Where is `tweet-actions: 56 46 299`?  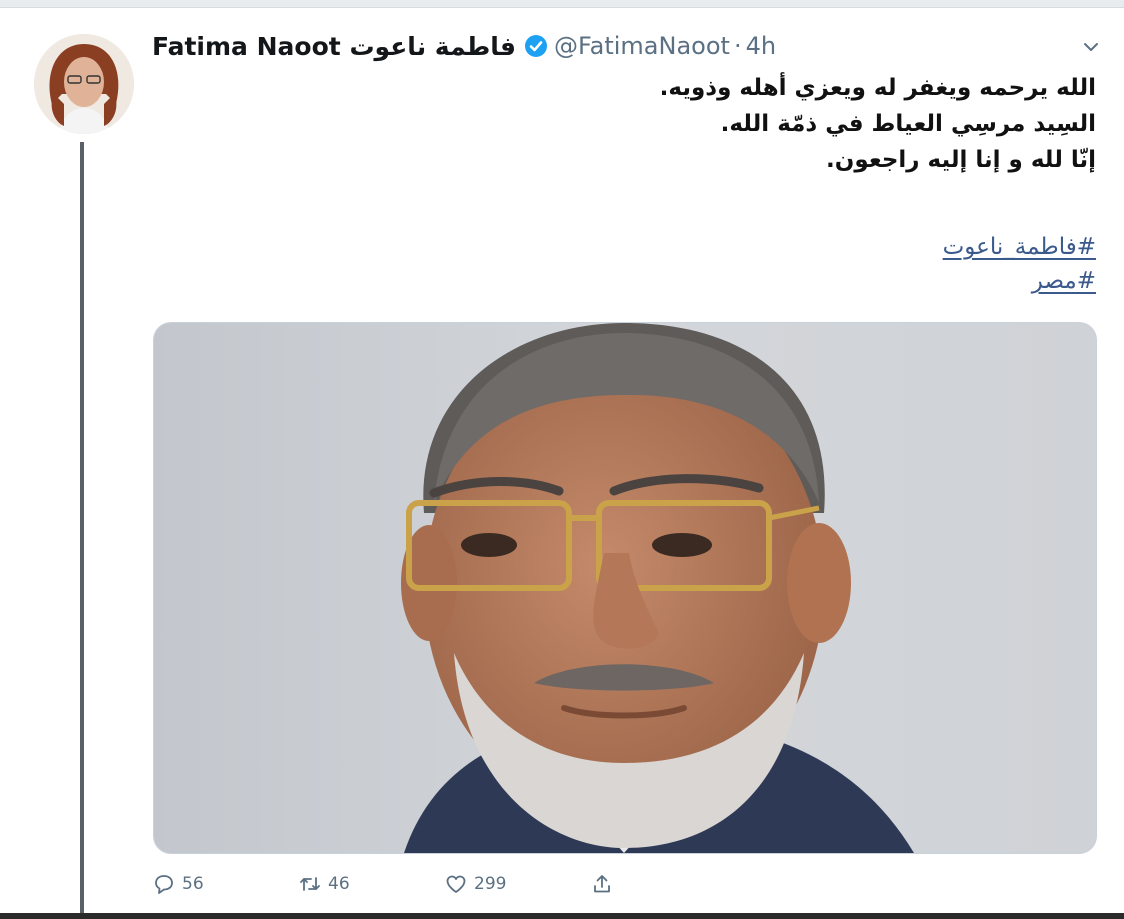
tweet-actions: 56 46 299 is located at coordinates (386, 884).